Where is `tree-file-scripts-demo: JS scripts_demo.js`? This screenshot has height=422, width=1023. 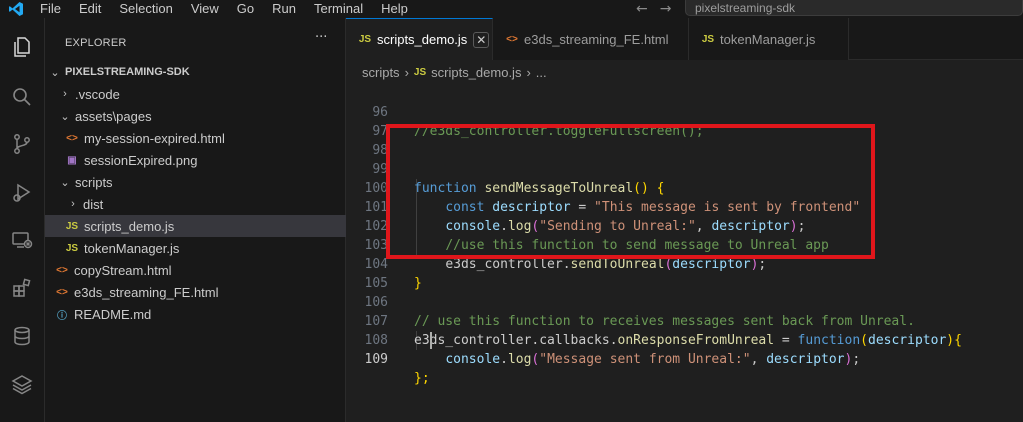 tree-file-scripts-demo: JS scripts_demo.js is located at coordinates (205, 226).